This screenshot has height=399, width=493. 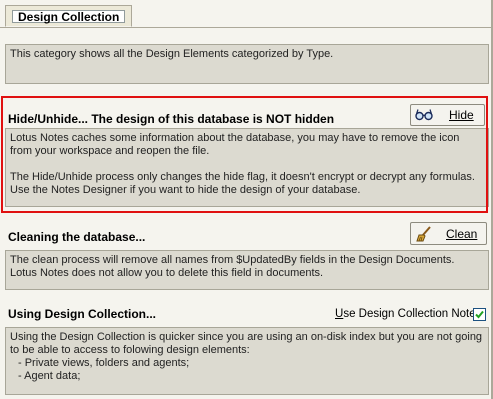 I want to click on broom-icon, so click(x=424, y=233).